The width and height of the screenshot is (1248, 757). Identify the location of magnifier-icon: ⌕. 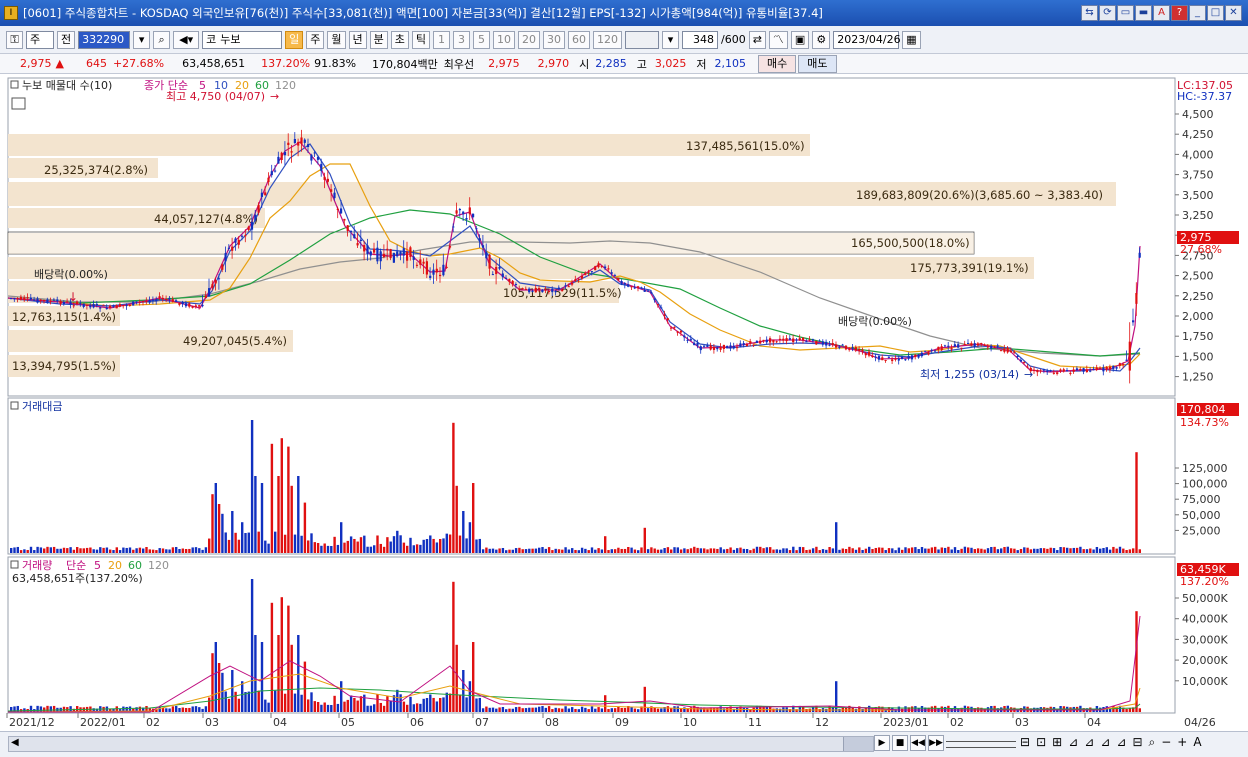
(1152, 742).